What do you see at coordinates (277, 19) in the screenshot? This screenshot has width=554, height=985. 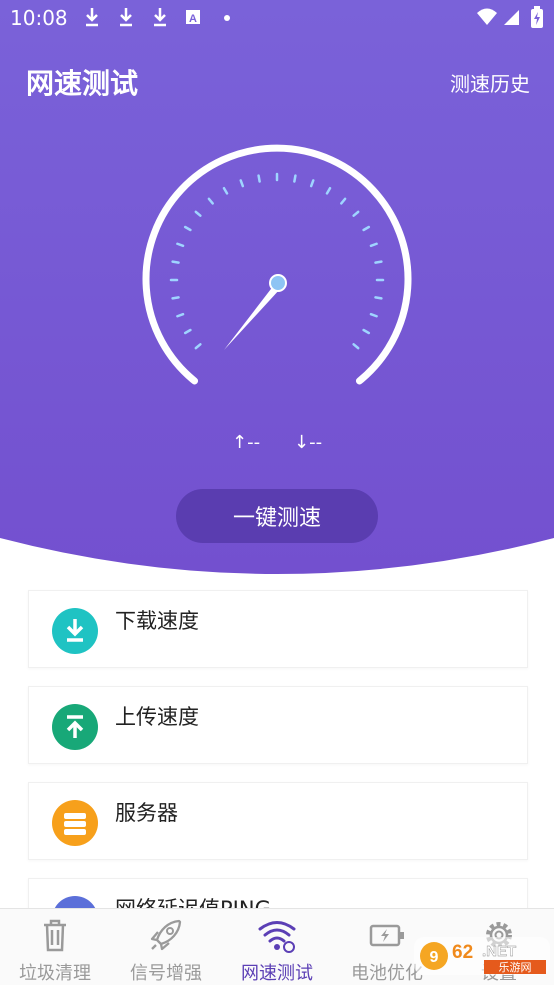 I see `status-bar: 10:08 A` at bounding box center [277, 19].